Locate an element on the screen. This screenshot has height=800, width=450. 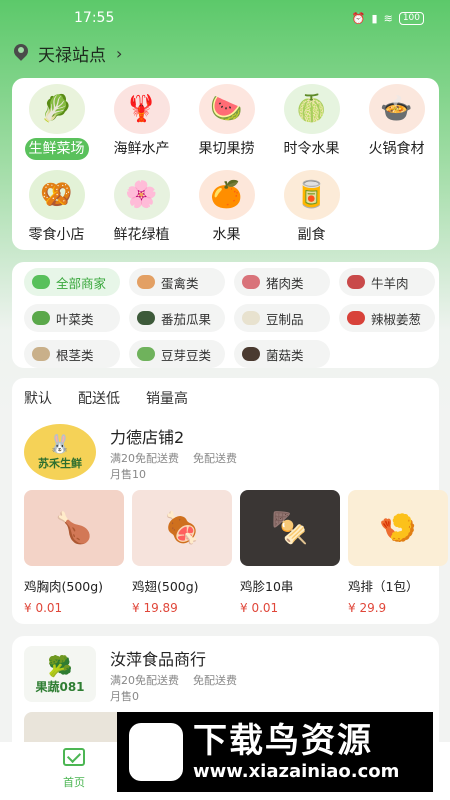
vegetables-icon: 🥬 is located at coordinates (56, 109).